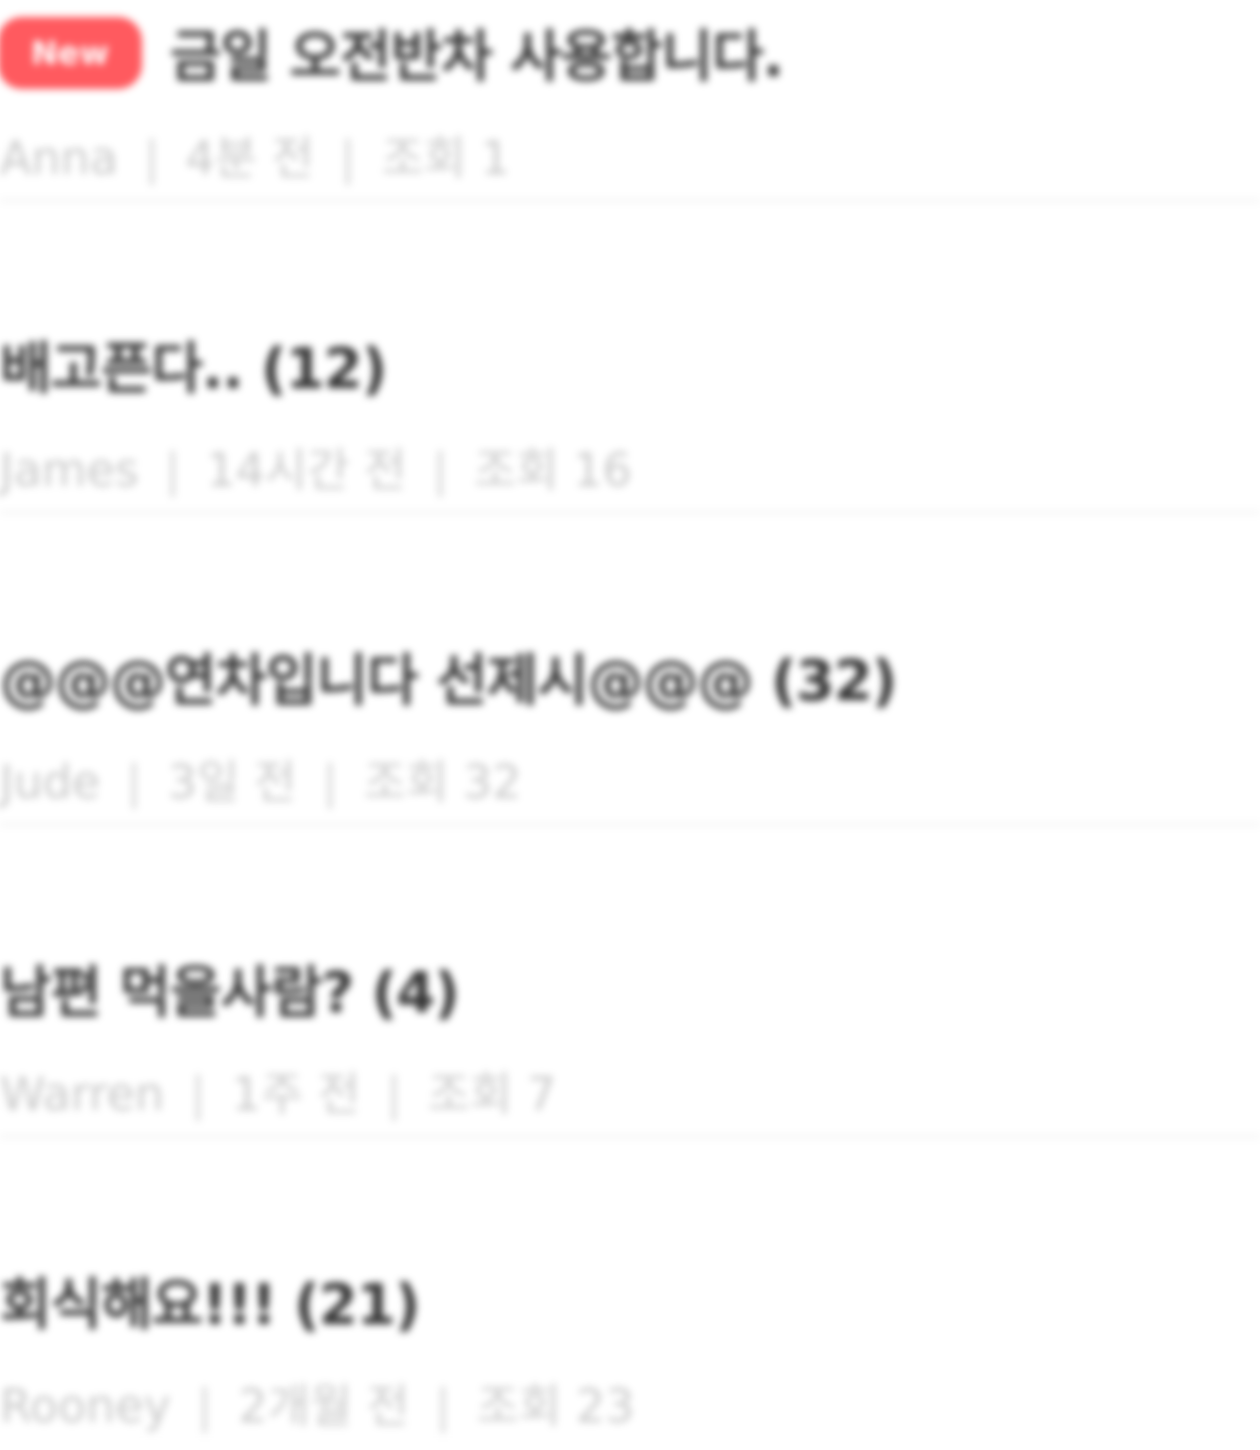 Image resolution: width=1260 pixels, height=1450 pixels. I want to click on post-author: Anna, so click(59, 158).